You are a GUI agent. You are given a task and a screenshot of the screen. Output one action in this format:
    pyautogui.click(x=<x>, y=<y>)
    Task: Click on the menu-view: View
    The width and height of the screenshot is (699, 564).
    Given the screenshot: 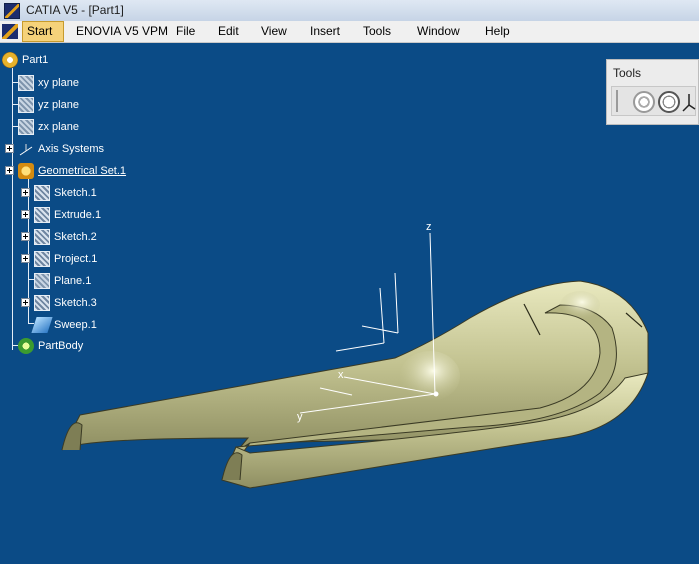 What is the action you would take?
    pyautogui.click(x=274, y=31)
    